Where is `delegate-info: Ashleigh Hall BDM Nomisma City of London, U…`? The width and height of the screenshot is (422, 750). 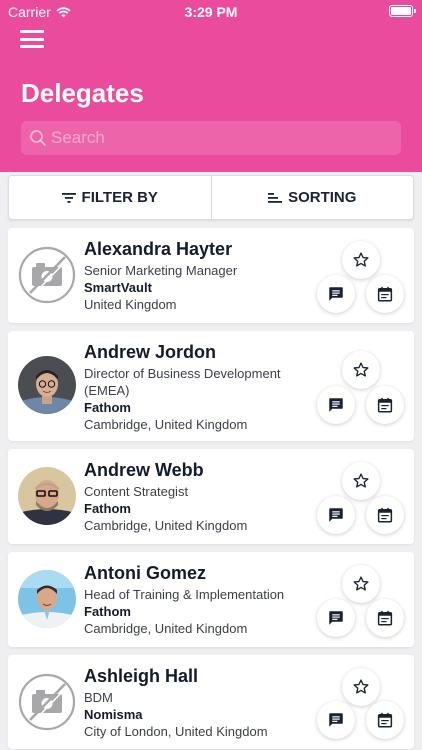 delegate-info: Ashleigh Hall BDM Nomisma City of London, U… is located at coordinates (199, 702).